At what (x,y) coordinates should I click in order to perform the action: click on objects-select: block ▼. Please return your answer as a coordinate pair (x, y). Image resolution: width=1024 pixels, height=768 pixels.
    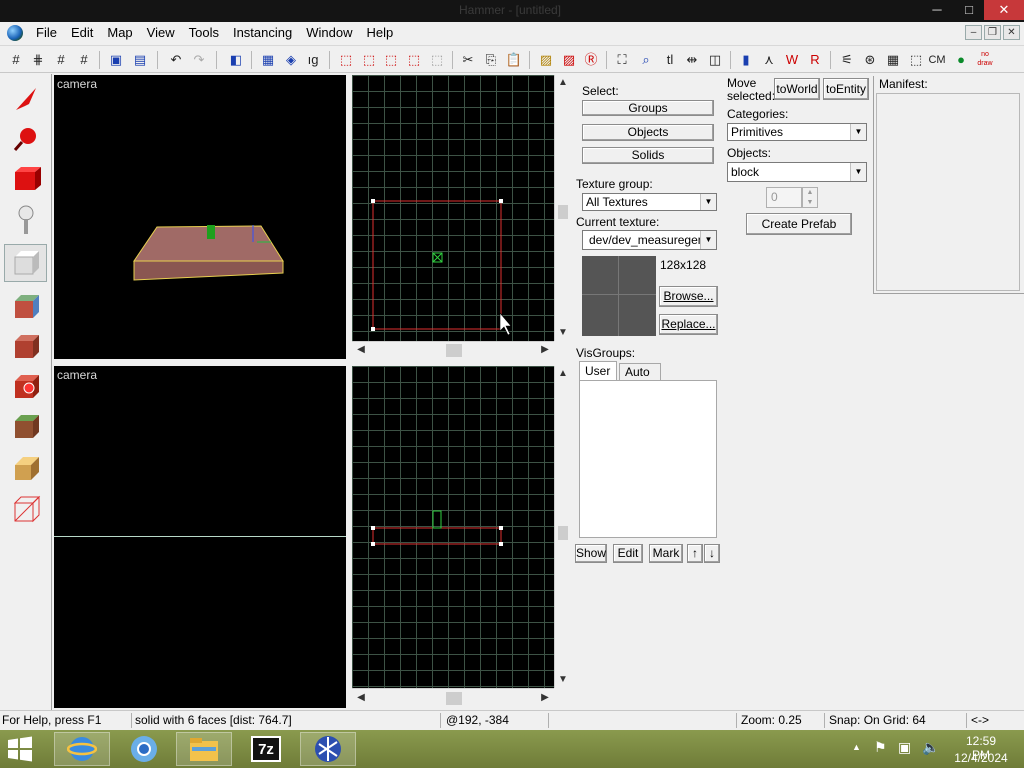
    Looking at the image, I should click on (797, 172).